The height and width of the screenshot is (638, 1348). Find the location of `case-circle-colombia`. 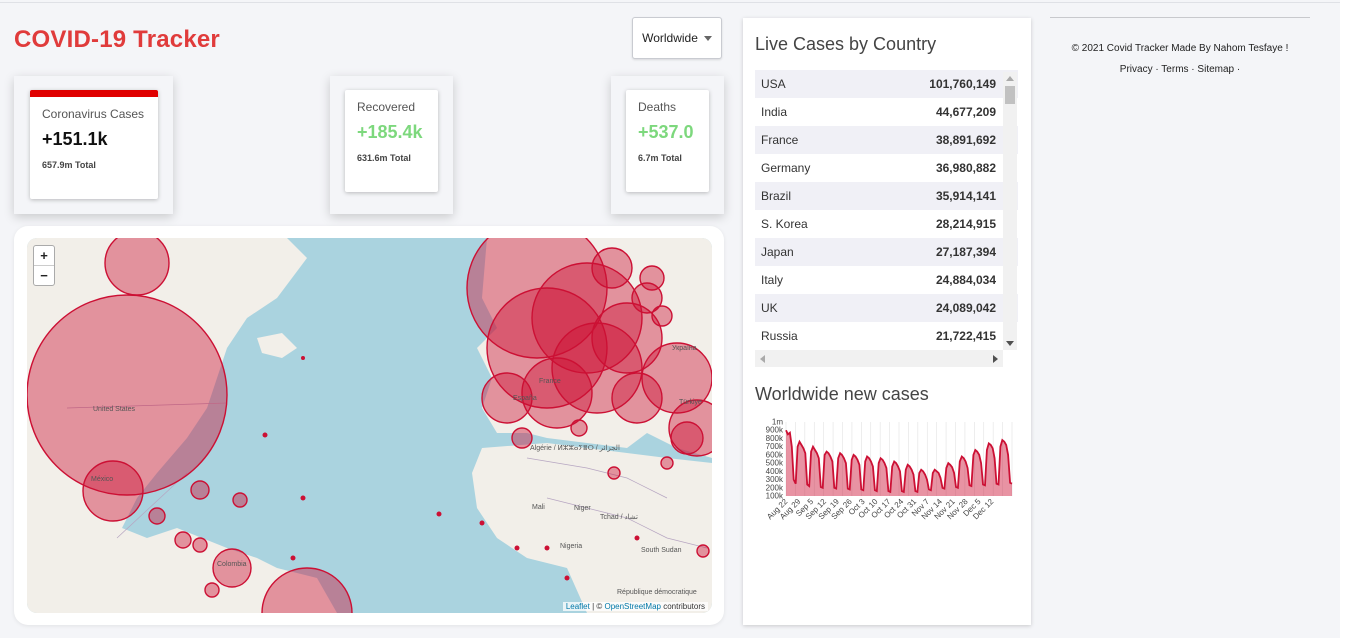

case-circle-colombia is located at coordinates (232, 568).